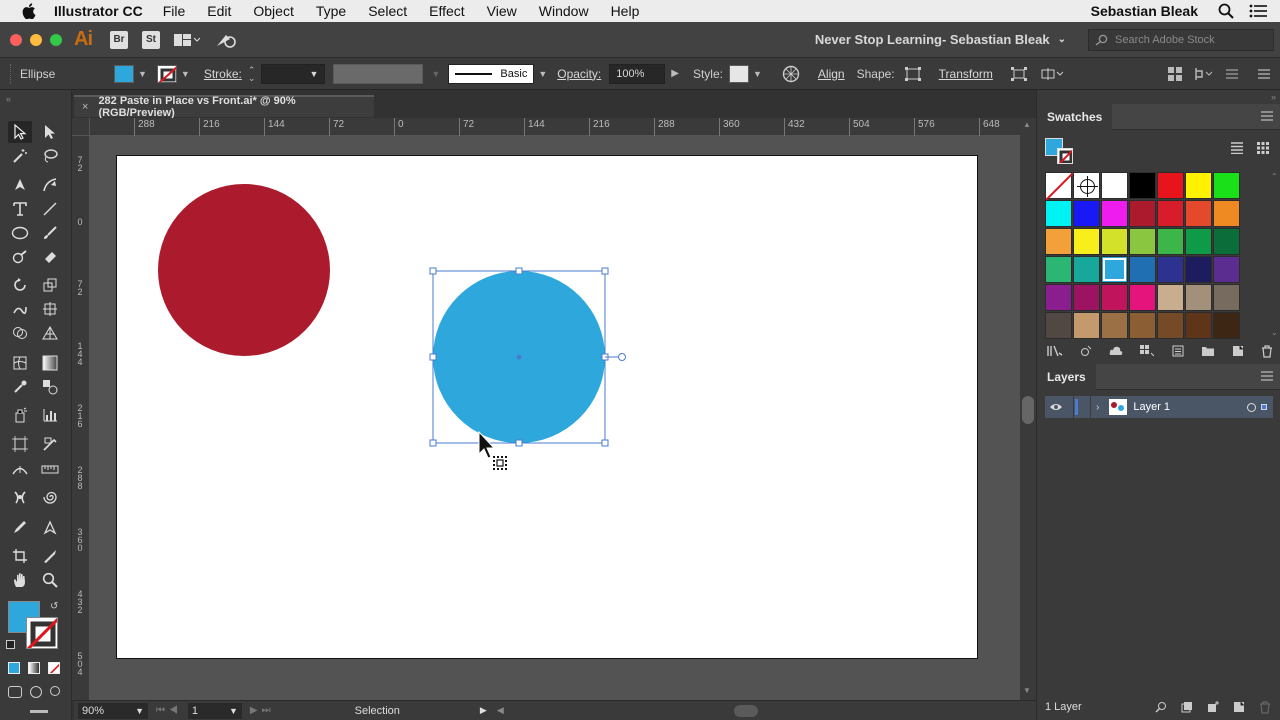 This screenshot has height=720, width=1280. I want to click on slice-tool, so click(50, 444).